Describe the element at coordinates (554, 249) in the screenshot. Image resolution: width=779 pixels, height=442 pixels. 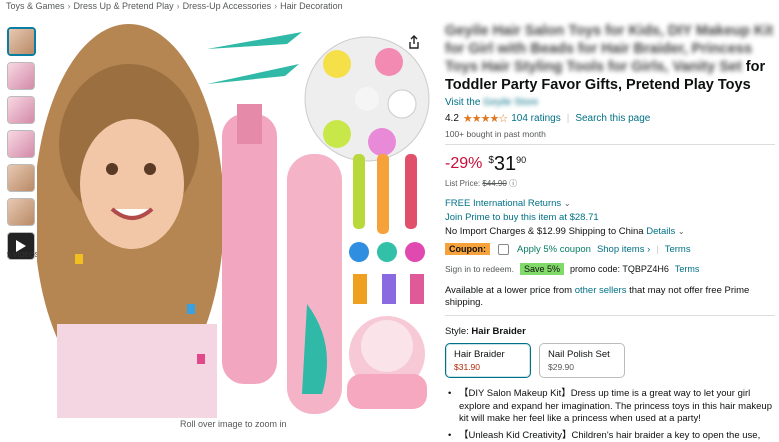
I see `apply-coupon-label: Apply 5% coupon` at that location.